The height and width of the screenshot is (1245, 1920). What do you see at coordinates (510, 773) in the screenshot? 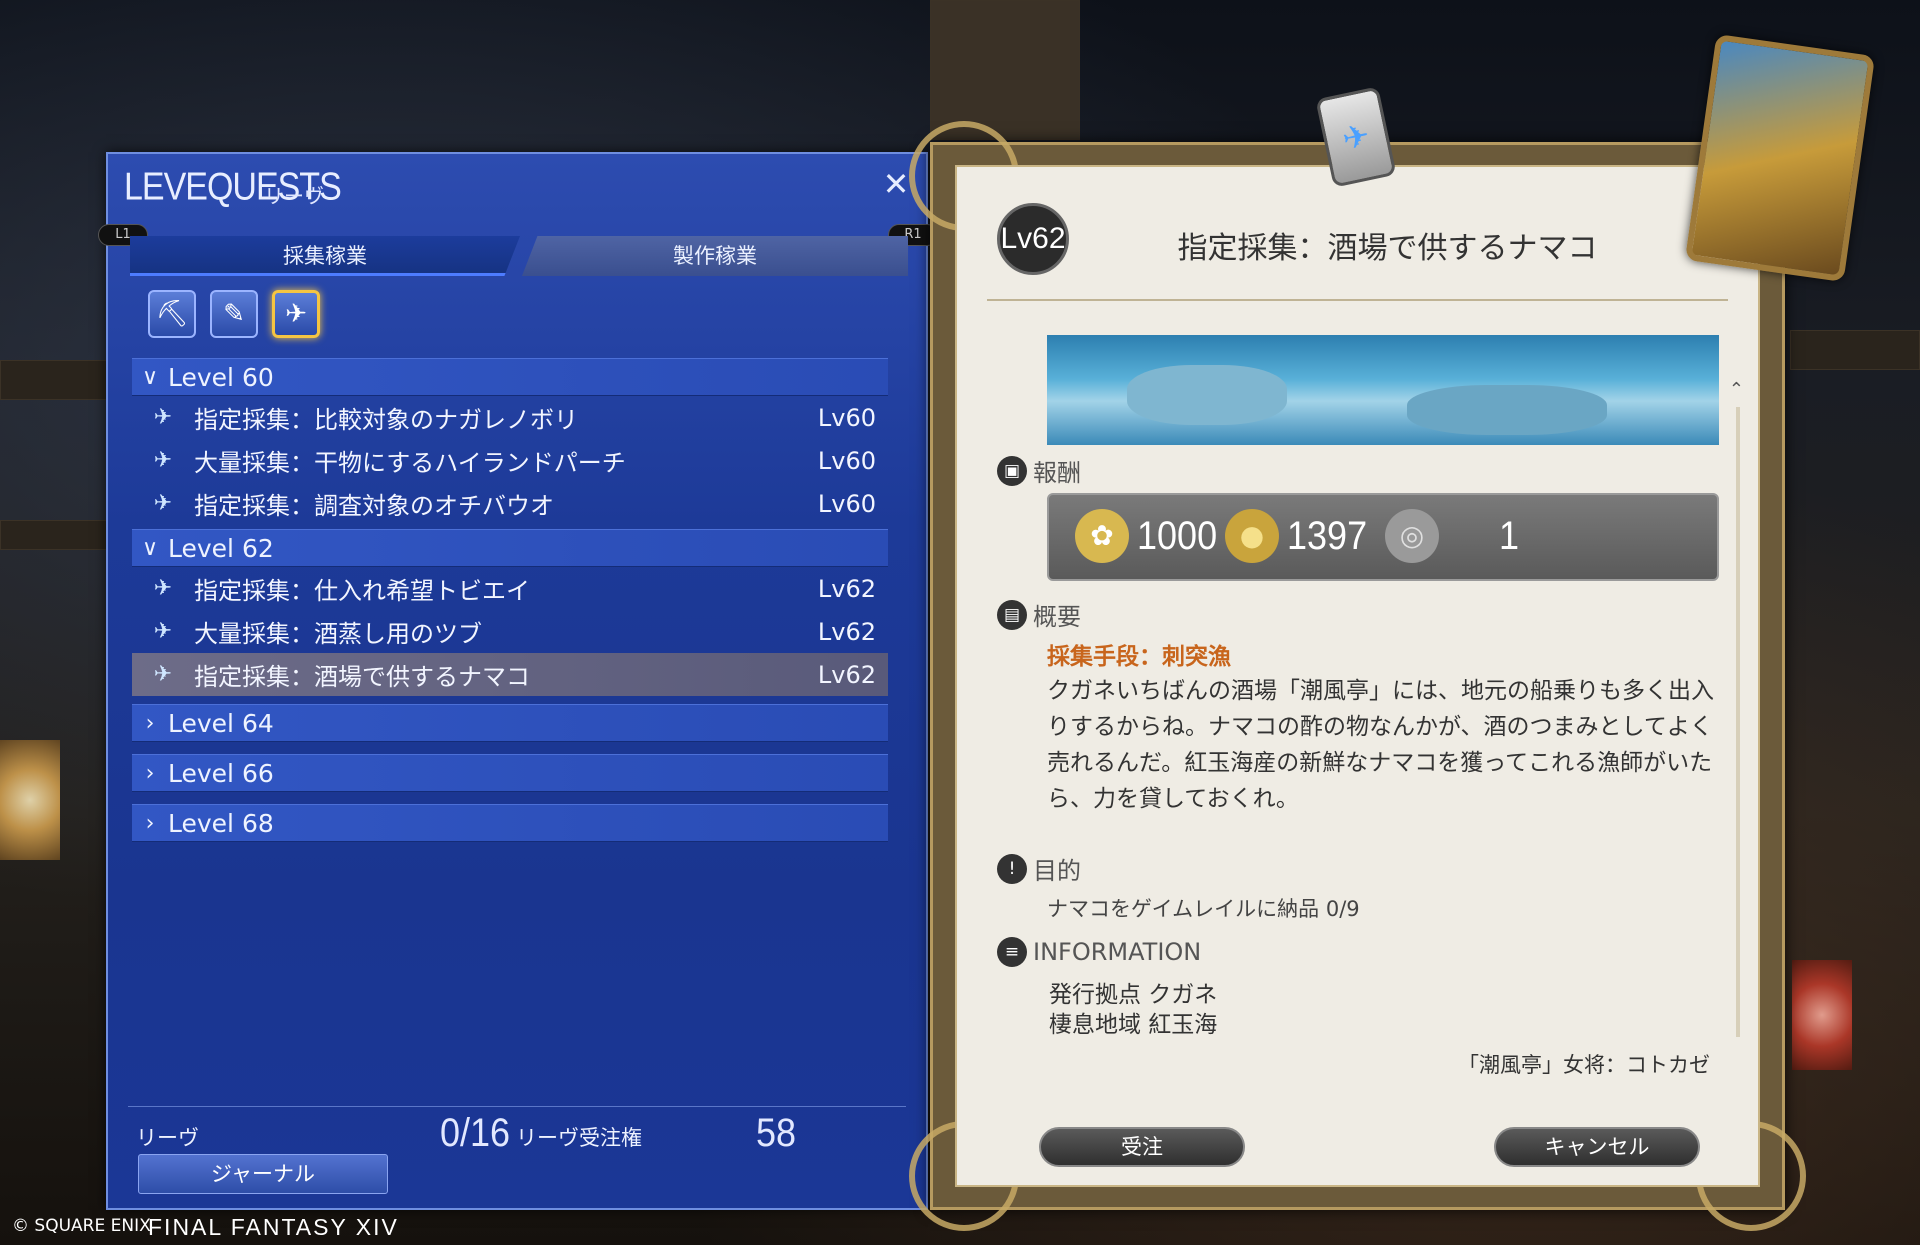
I see `group-level-66: › Level 66` at bounding box center [510, 773].